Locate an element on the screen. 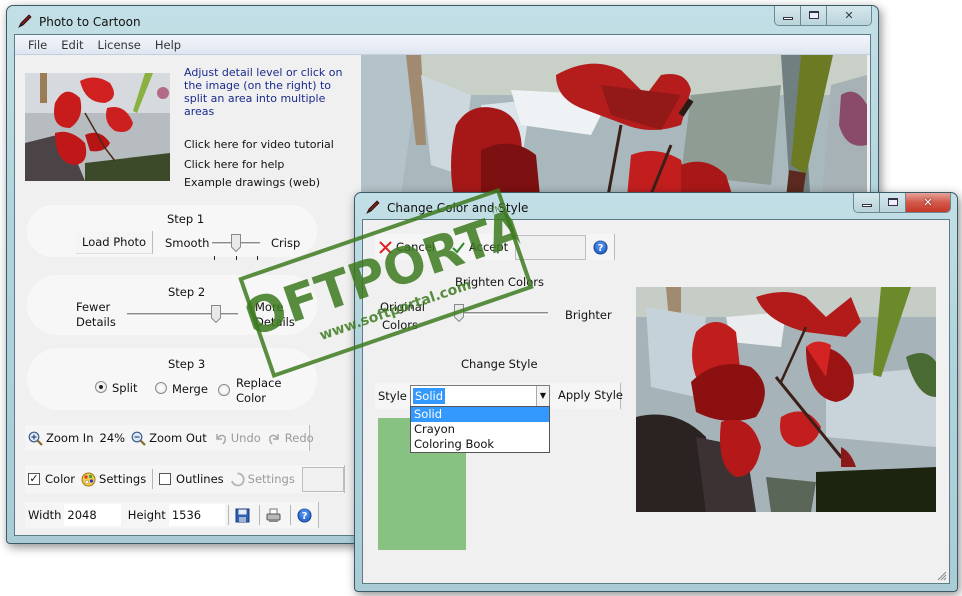 This screenshot has height=596, width=962. save-icon is located at coordinates (242, 515).